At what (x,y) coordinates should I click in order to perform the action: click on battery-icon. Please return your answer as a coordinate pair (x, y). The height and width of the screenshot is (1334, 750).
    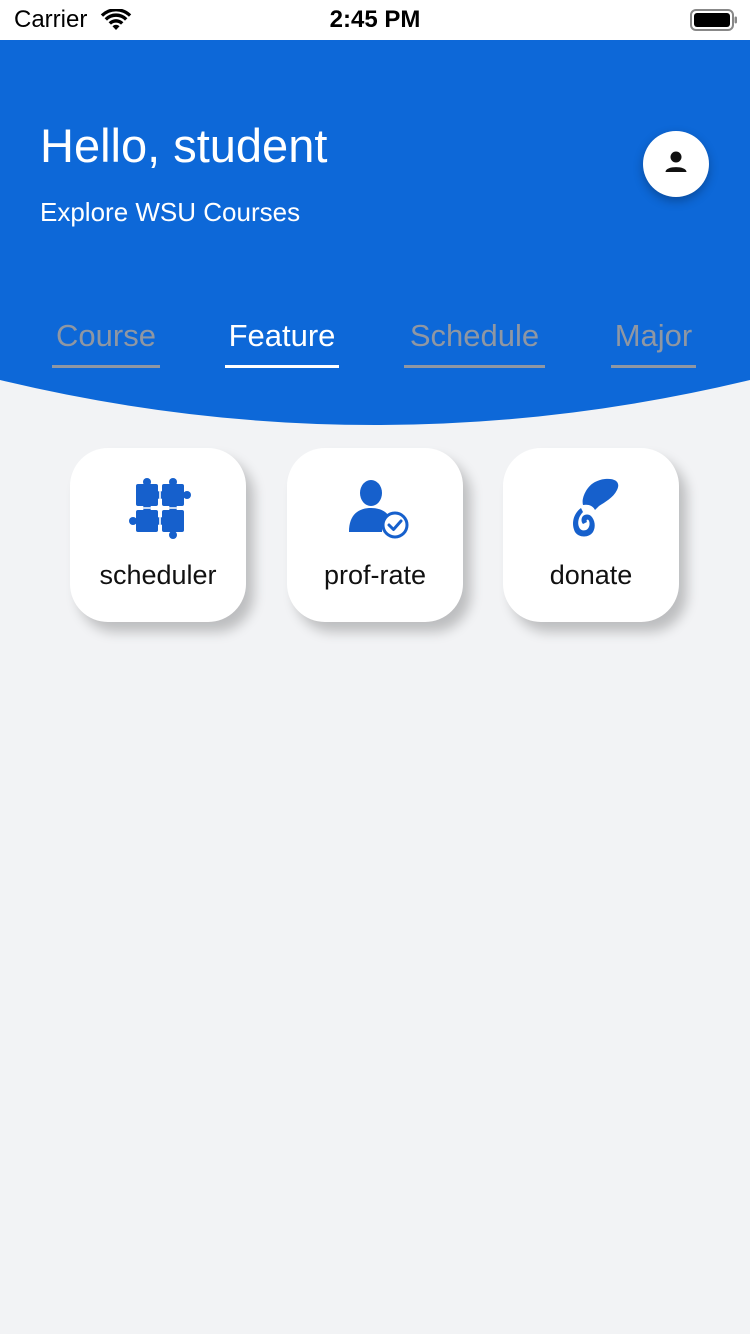
    Looking at the image, I should click on (714, 20).